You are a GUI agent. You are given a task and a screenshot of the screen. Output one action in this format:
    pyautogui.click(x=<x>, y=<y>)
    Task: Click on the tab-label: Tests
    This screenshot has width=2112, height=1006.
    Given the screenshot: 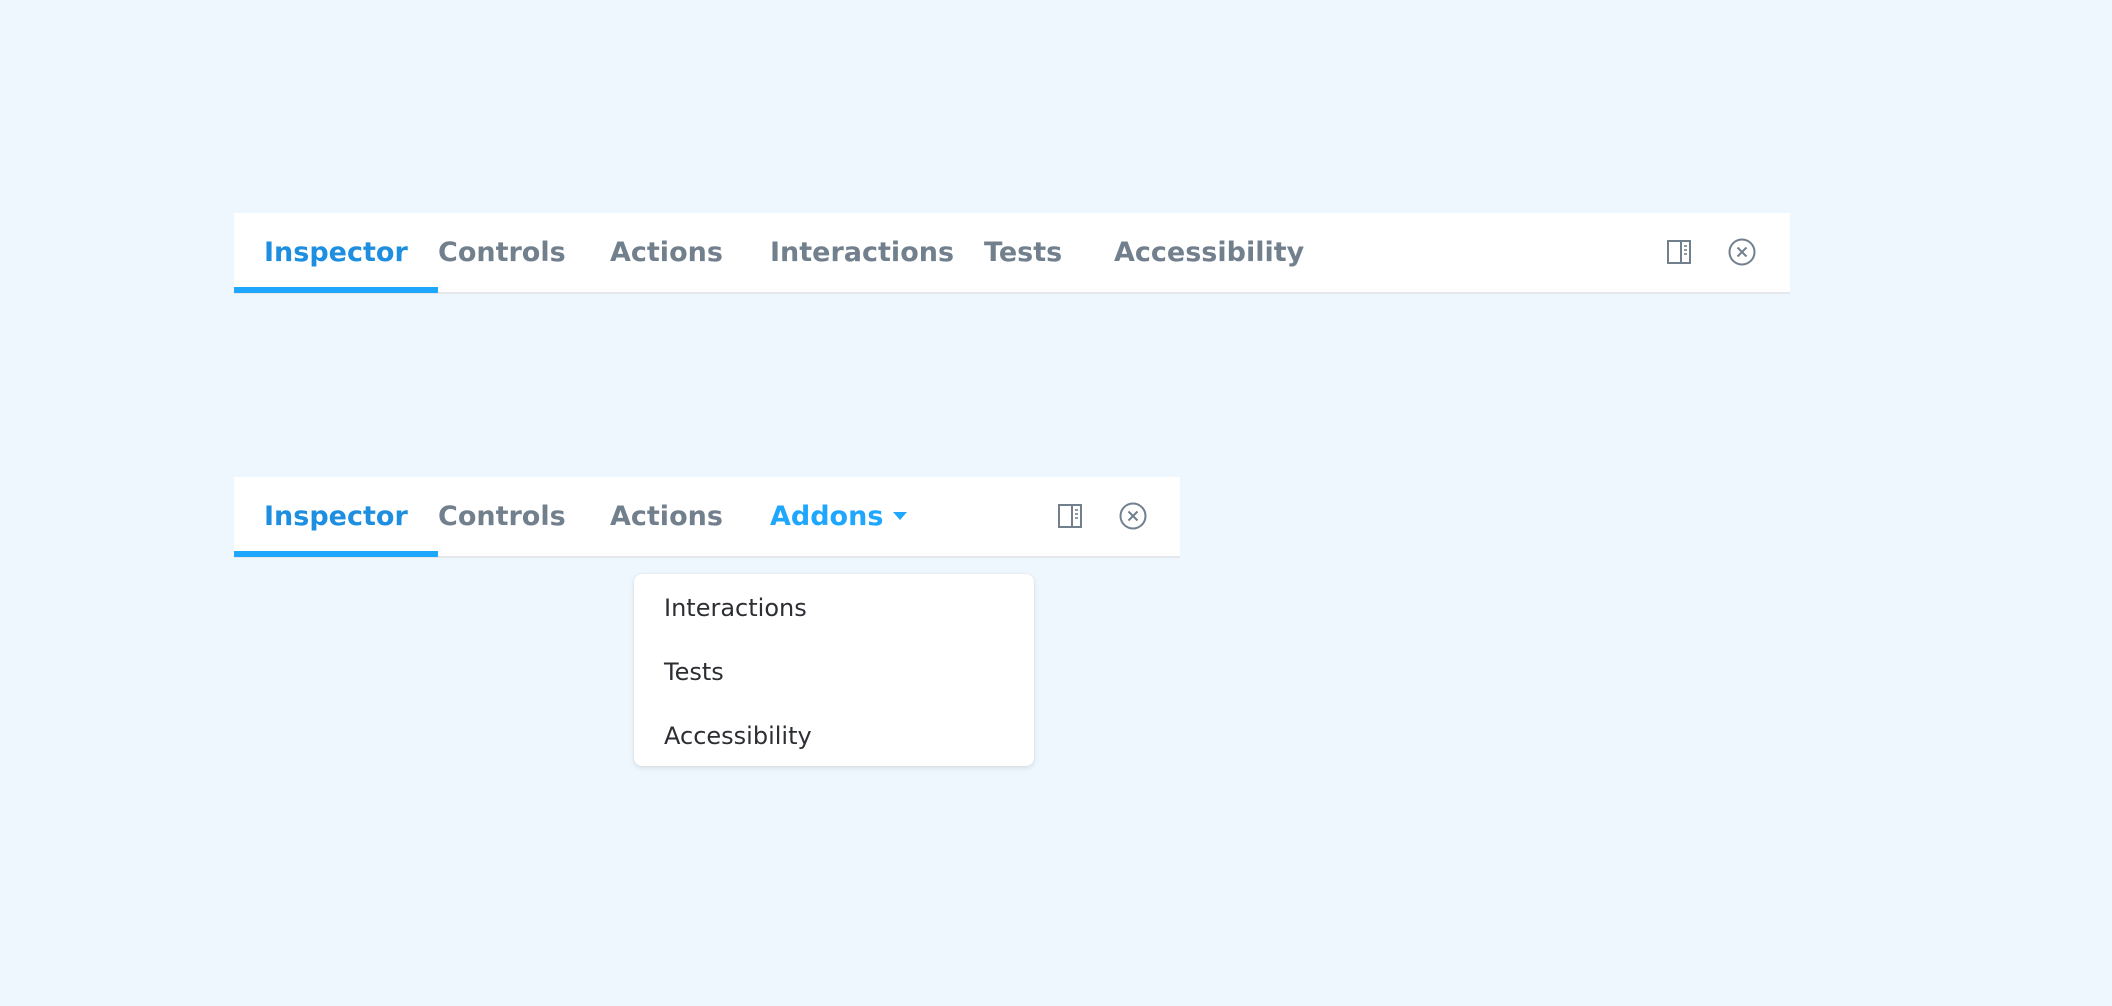 What is the action you would take?
    pyautogui.click(x=1023, y=252)
    